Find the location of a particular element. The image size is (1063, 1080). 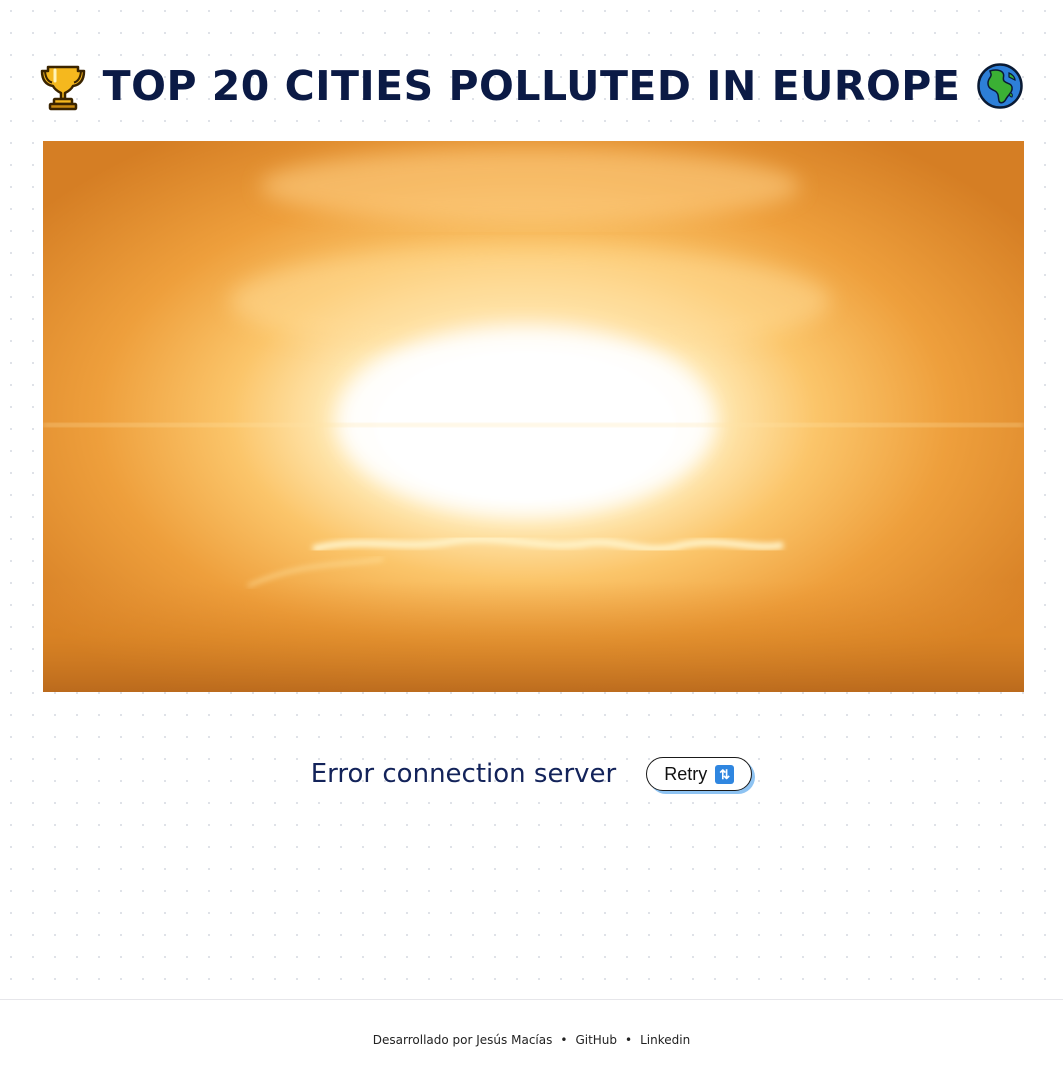

retry-button: Retry ⇅ is located at coordinates (699, 774).